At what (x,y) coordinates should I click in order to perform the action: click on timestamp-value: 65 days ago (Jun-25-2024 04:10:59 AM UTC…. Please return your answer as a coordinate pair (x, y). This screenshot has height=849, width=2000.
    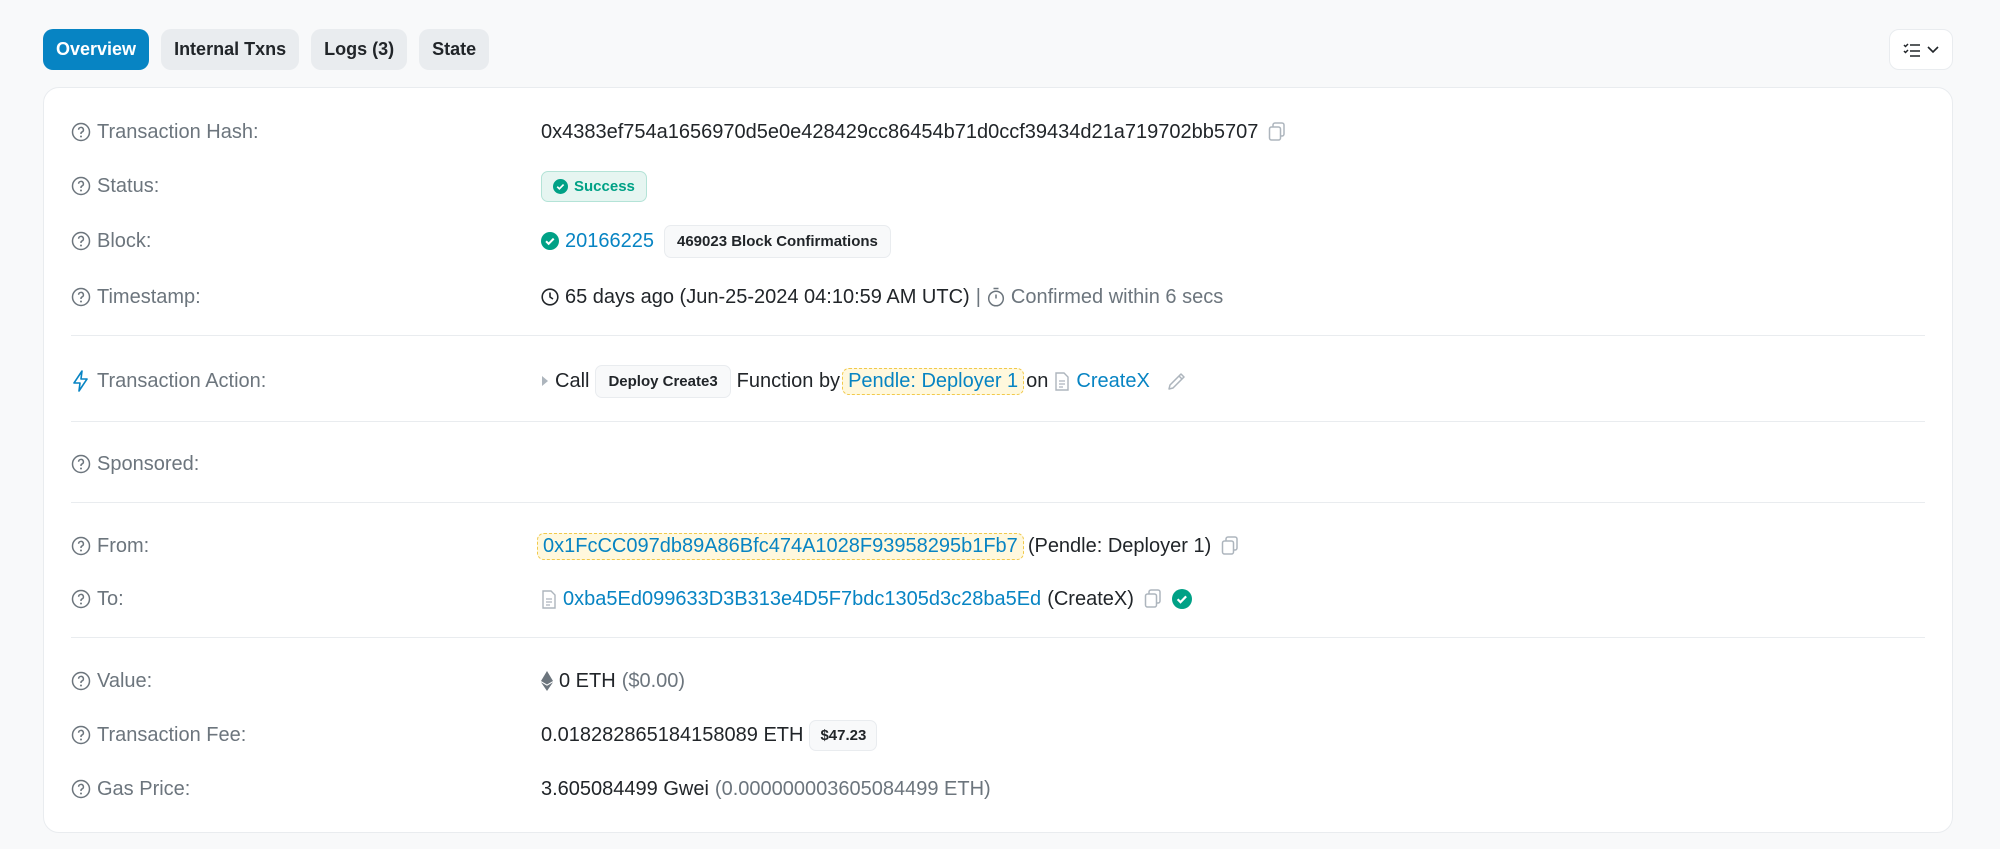
    Looking at the image, I should click on (767, 296).